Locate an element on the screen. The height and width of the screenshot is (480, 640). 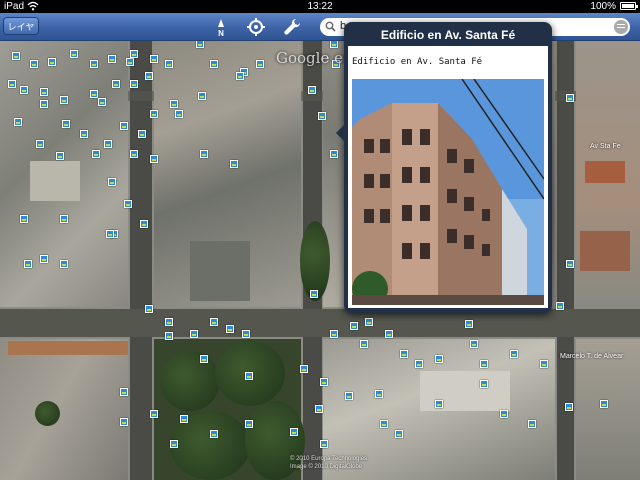
location-target-icon is located at coordinates (256, 27).